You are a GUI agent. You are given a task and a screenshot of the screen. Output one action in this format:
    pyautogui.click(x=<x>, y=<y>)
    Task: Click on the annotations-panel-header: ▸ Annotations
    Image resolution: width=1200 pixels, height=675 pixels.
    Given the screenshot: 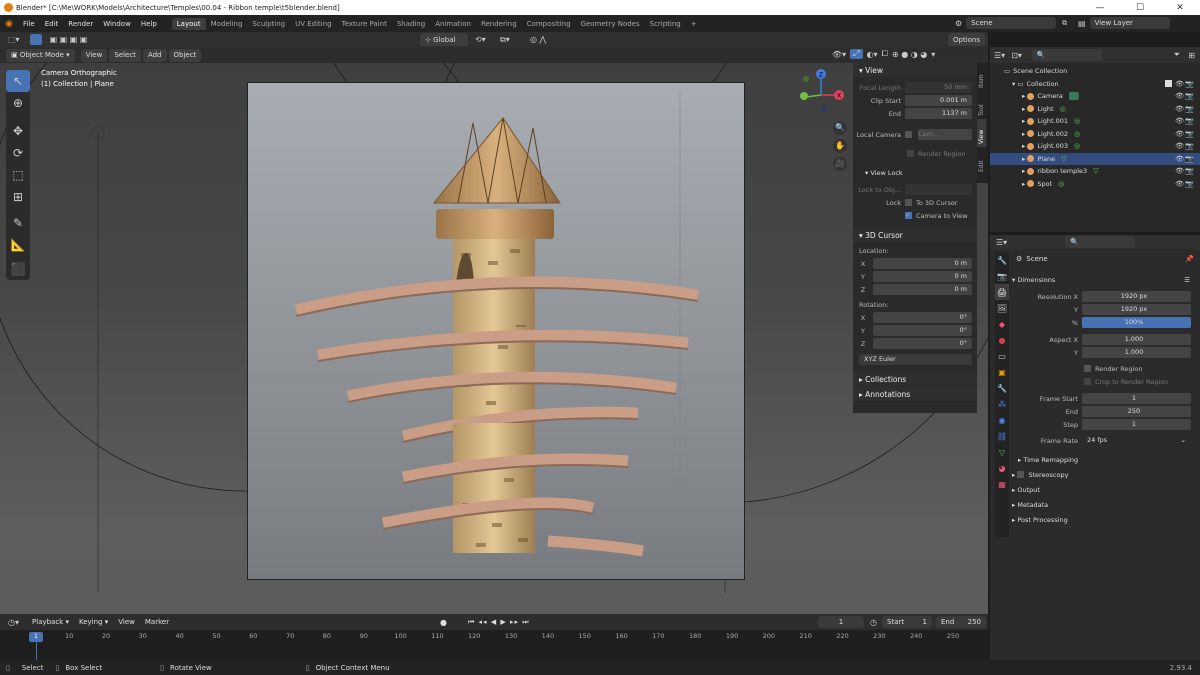 What is the action you would take?
    pyautogui.click(x=915, y=394)
    